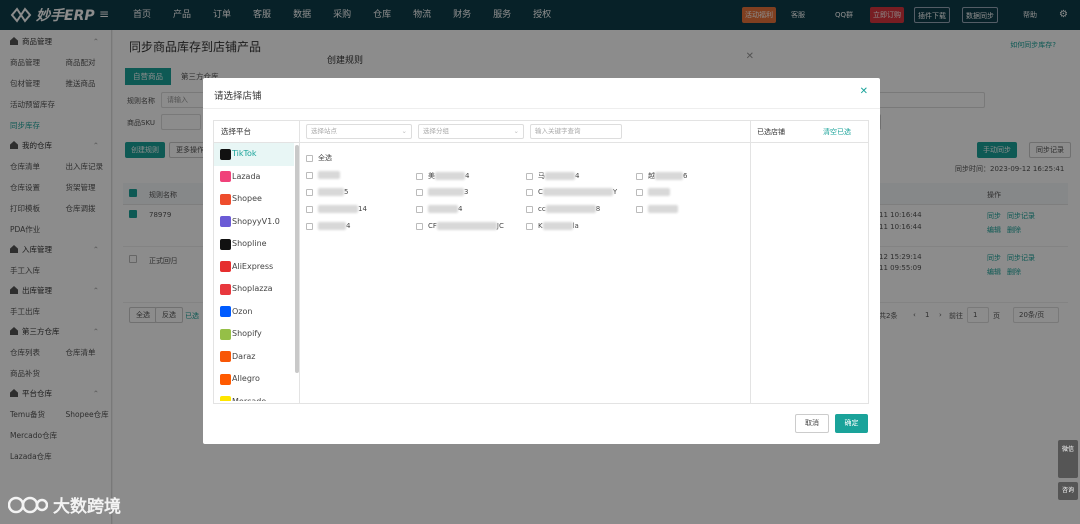  I want to click on store-option: Kla, so click(552, 226).